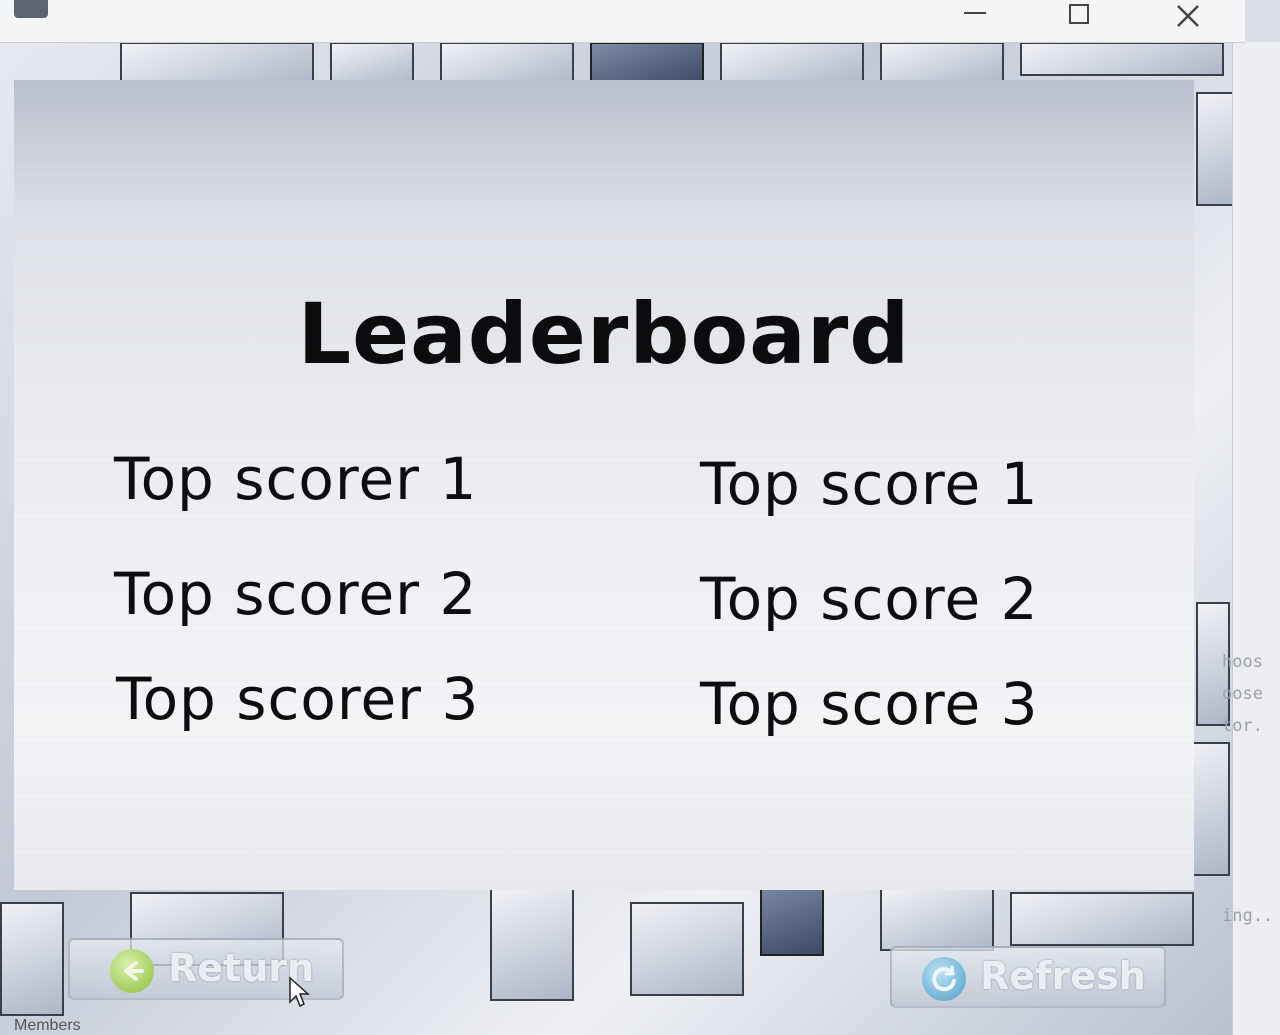  What do you see at coordinates (296, 594) in the screenshot?
I see `top-scorer-2-label: Top scorer 2` at bounding box center [296, 594].